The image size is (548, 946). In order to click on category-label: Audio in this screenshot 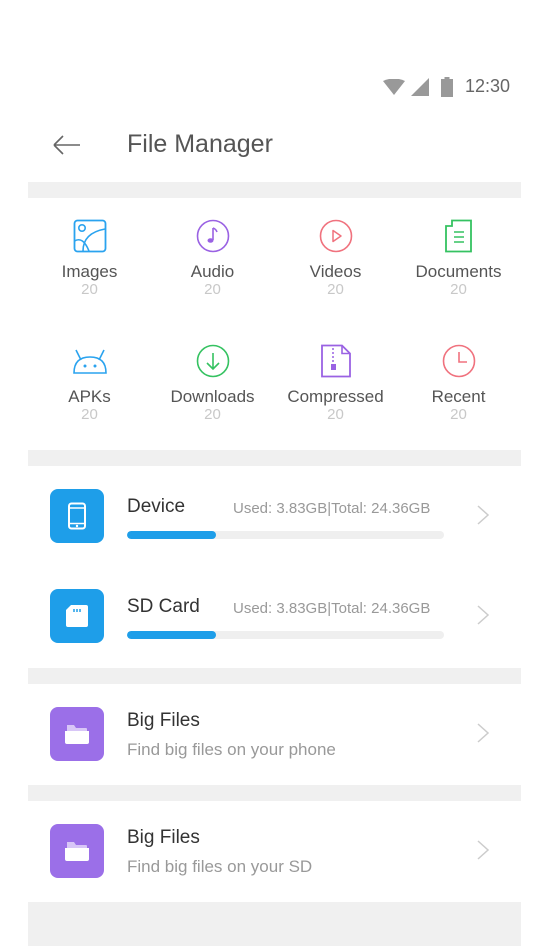, I will do `click(212, 271)`.